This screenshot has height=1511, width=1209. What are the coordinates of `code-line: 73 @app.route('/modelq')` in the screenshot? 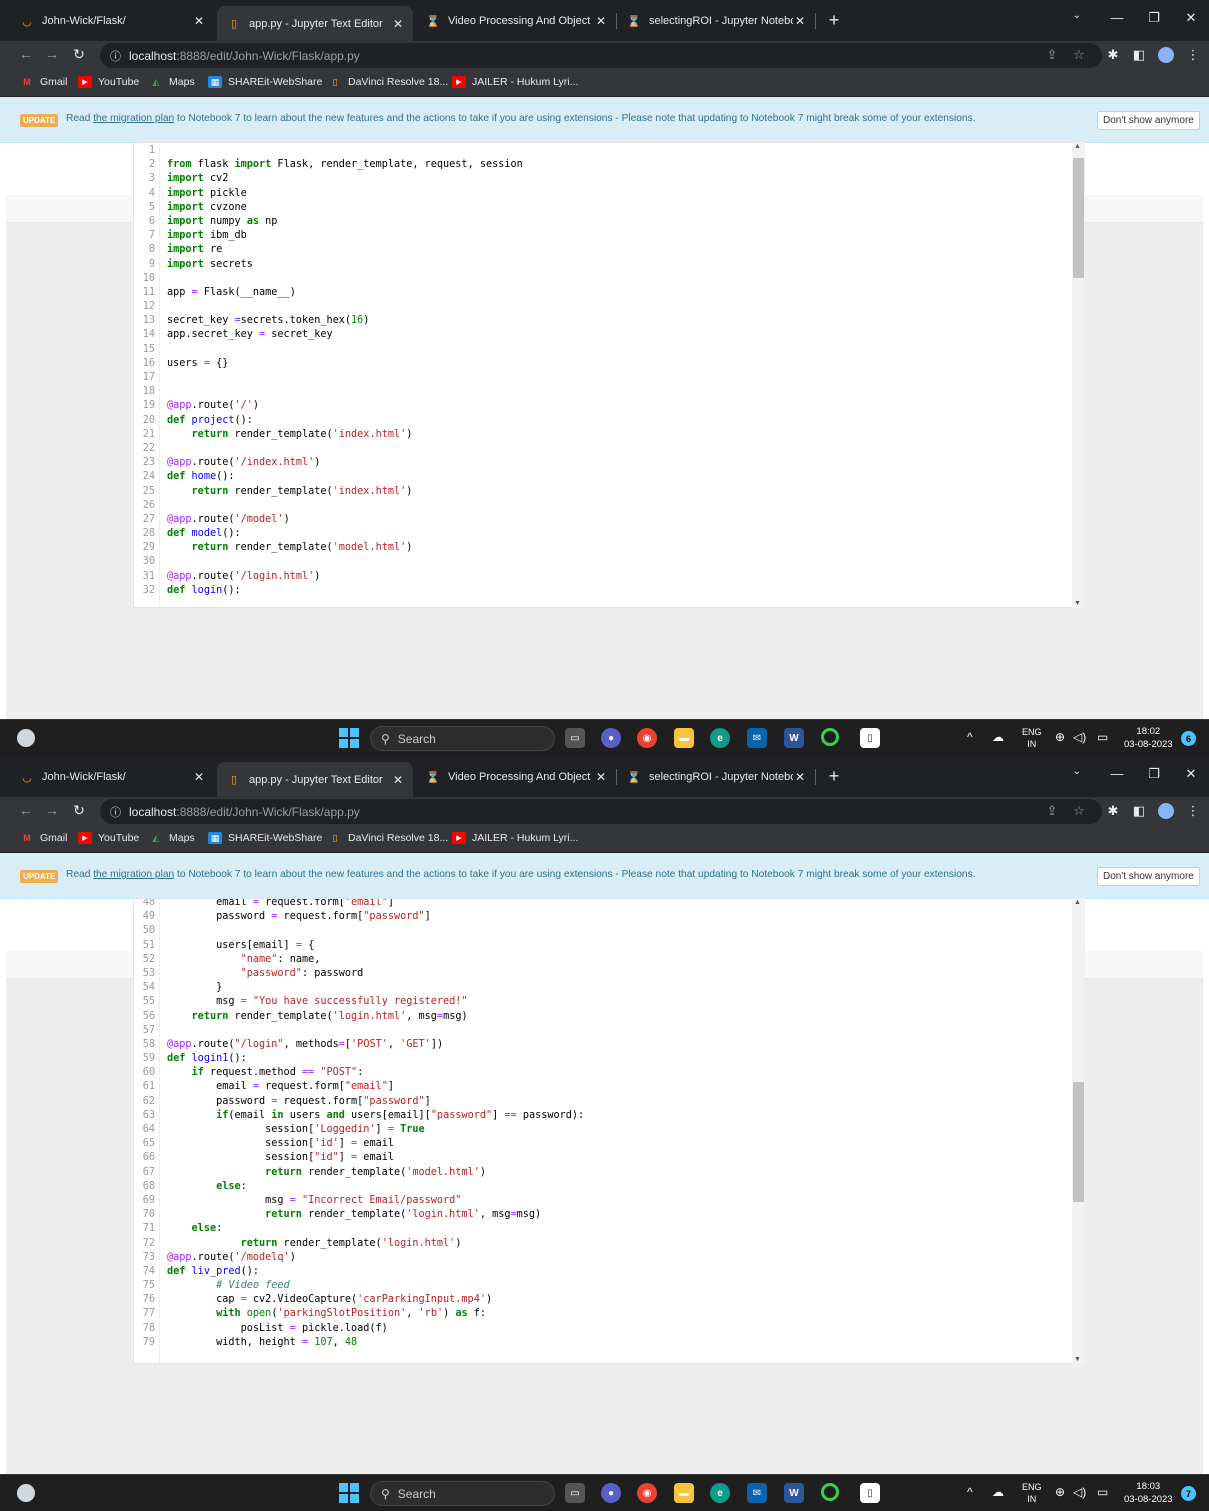 It's located at (599, 1258).